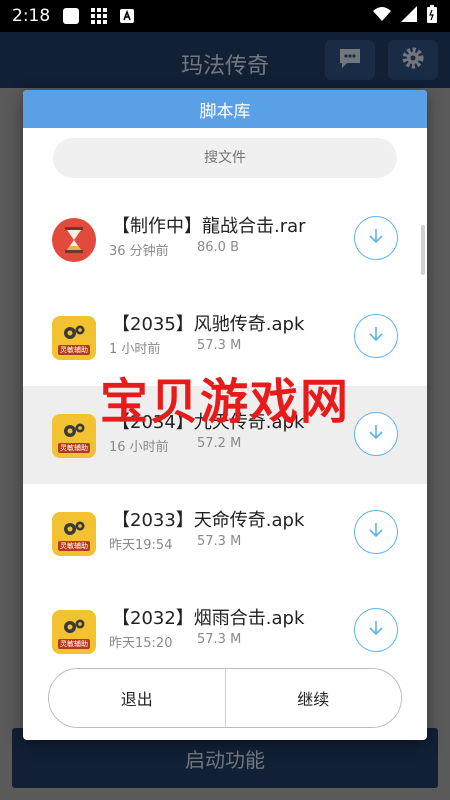 The height and width of the screenshot is (800, 450). What do you see at coordinates (208, 520) in the screenshot?
I see `file-name: 【2033】天命传奇.apk` at bounding box center [208, 520].